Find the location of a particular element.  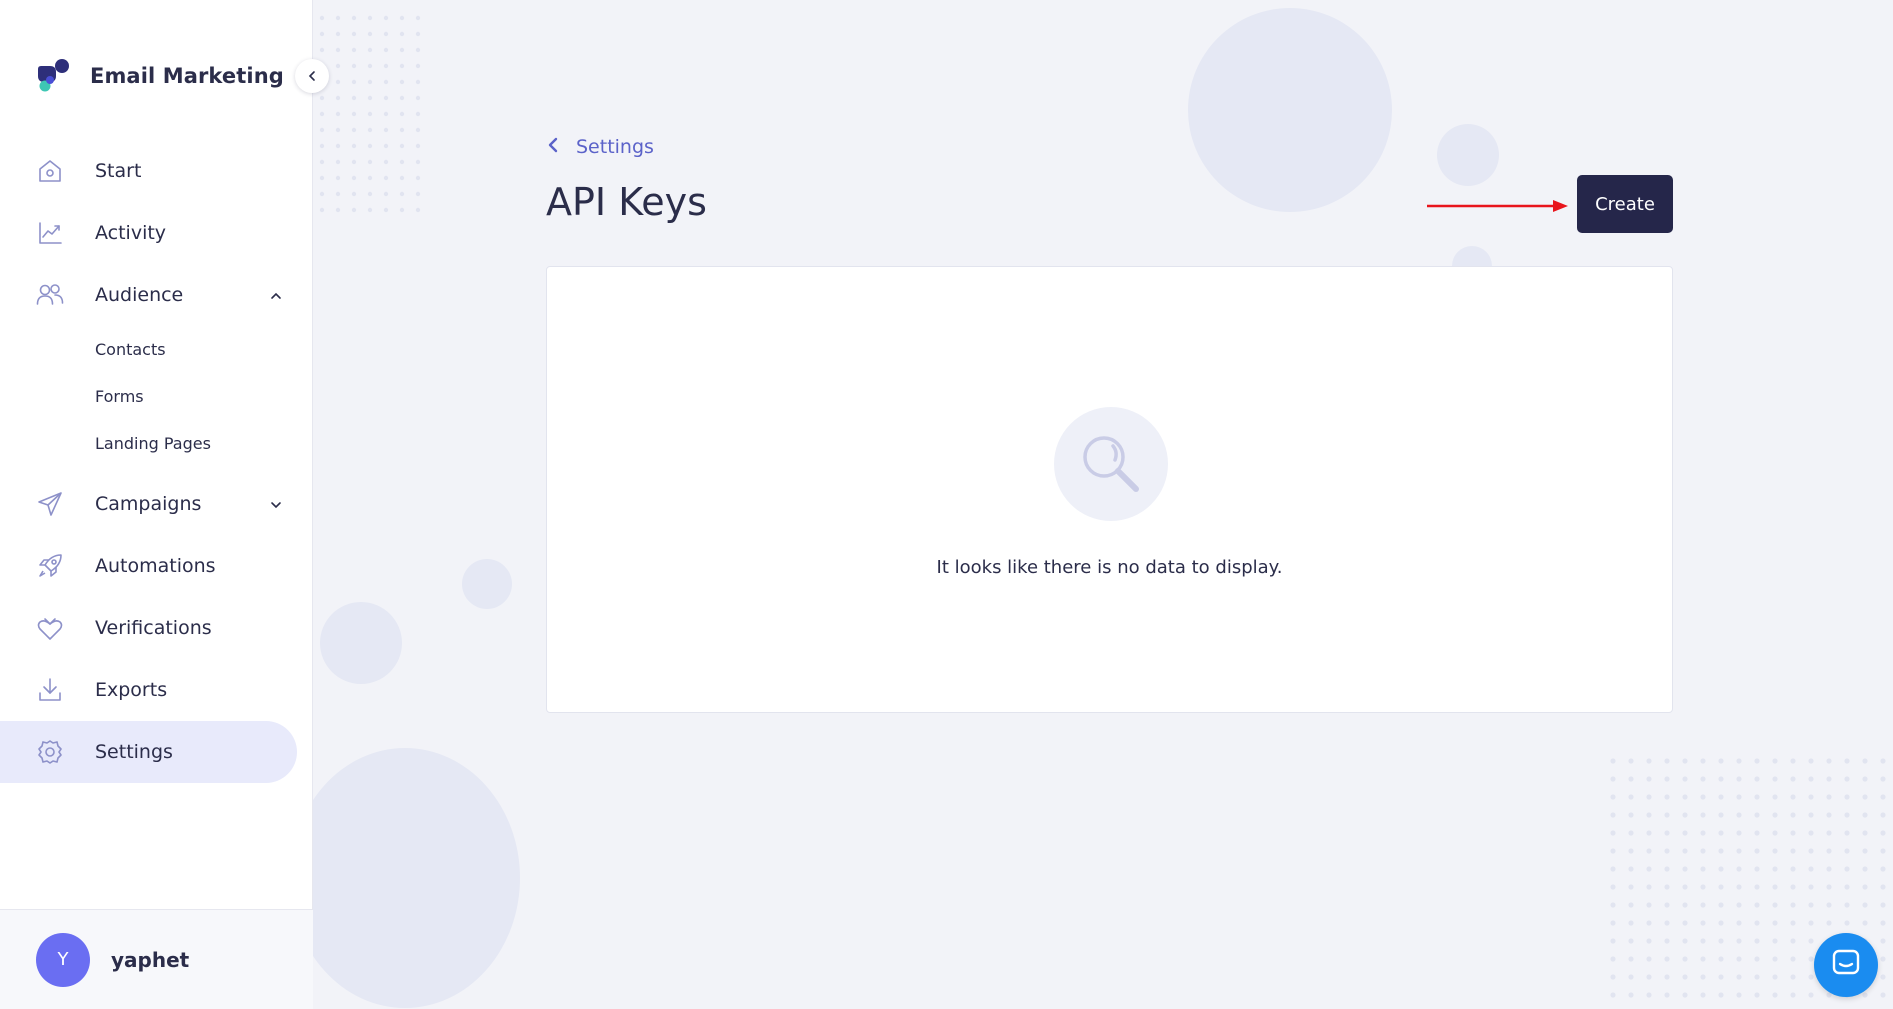

breadcrumb: Settings is located at coordinates (600, 147).